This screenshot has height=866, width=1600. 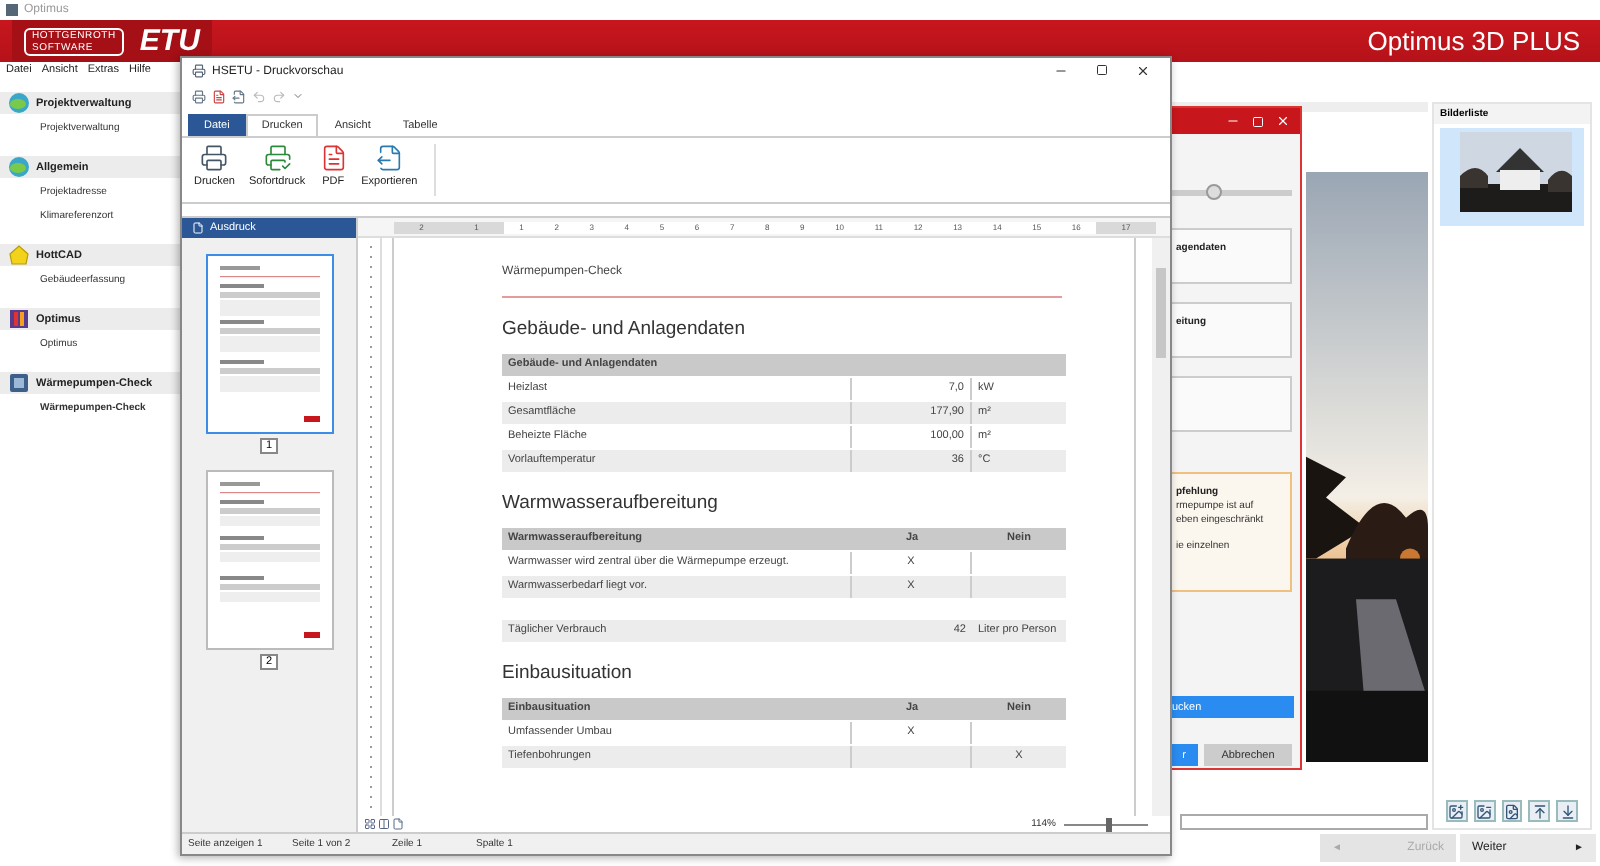 I want to click on section-heading: Einbausituation, so click(x=568, y=673).